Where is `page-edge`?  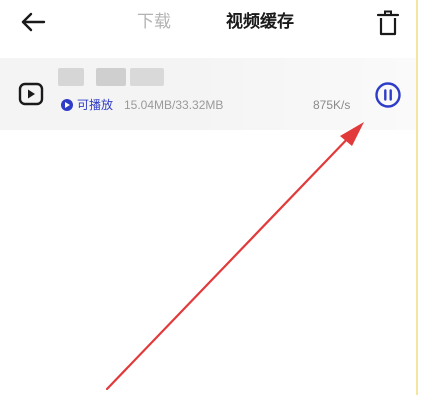
page-edge is located at coordinates (417, 197).